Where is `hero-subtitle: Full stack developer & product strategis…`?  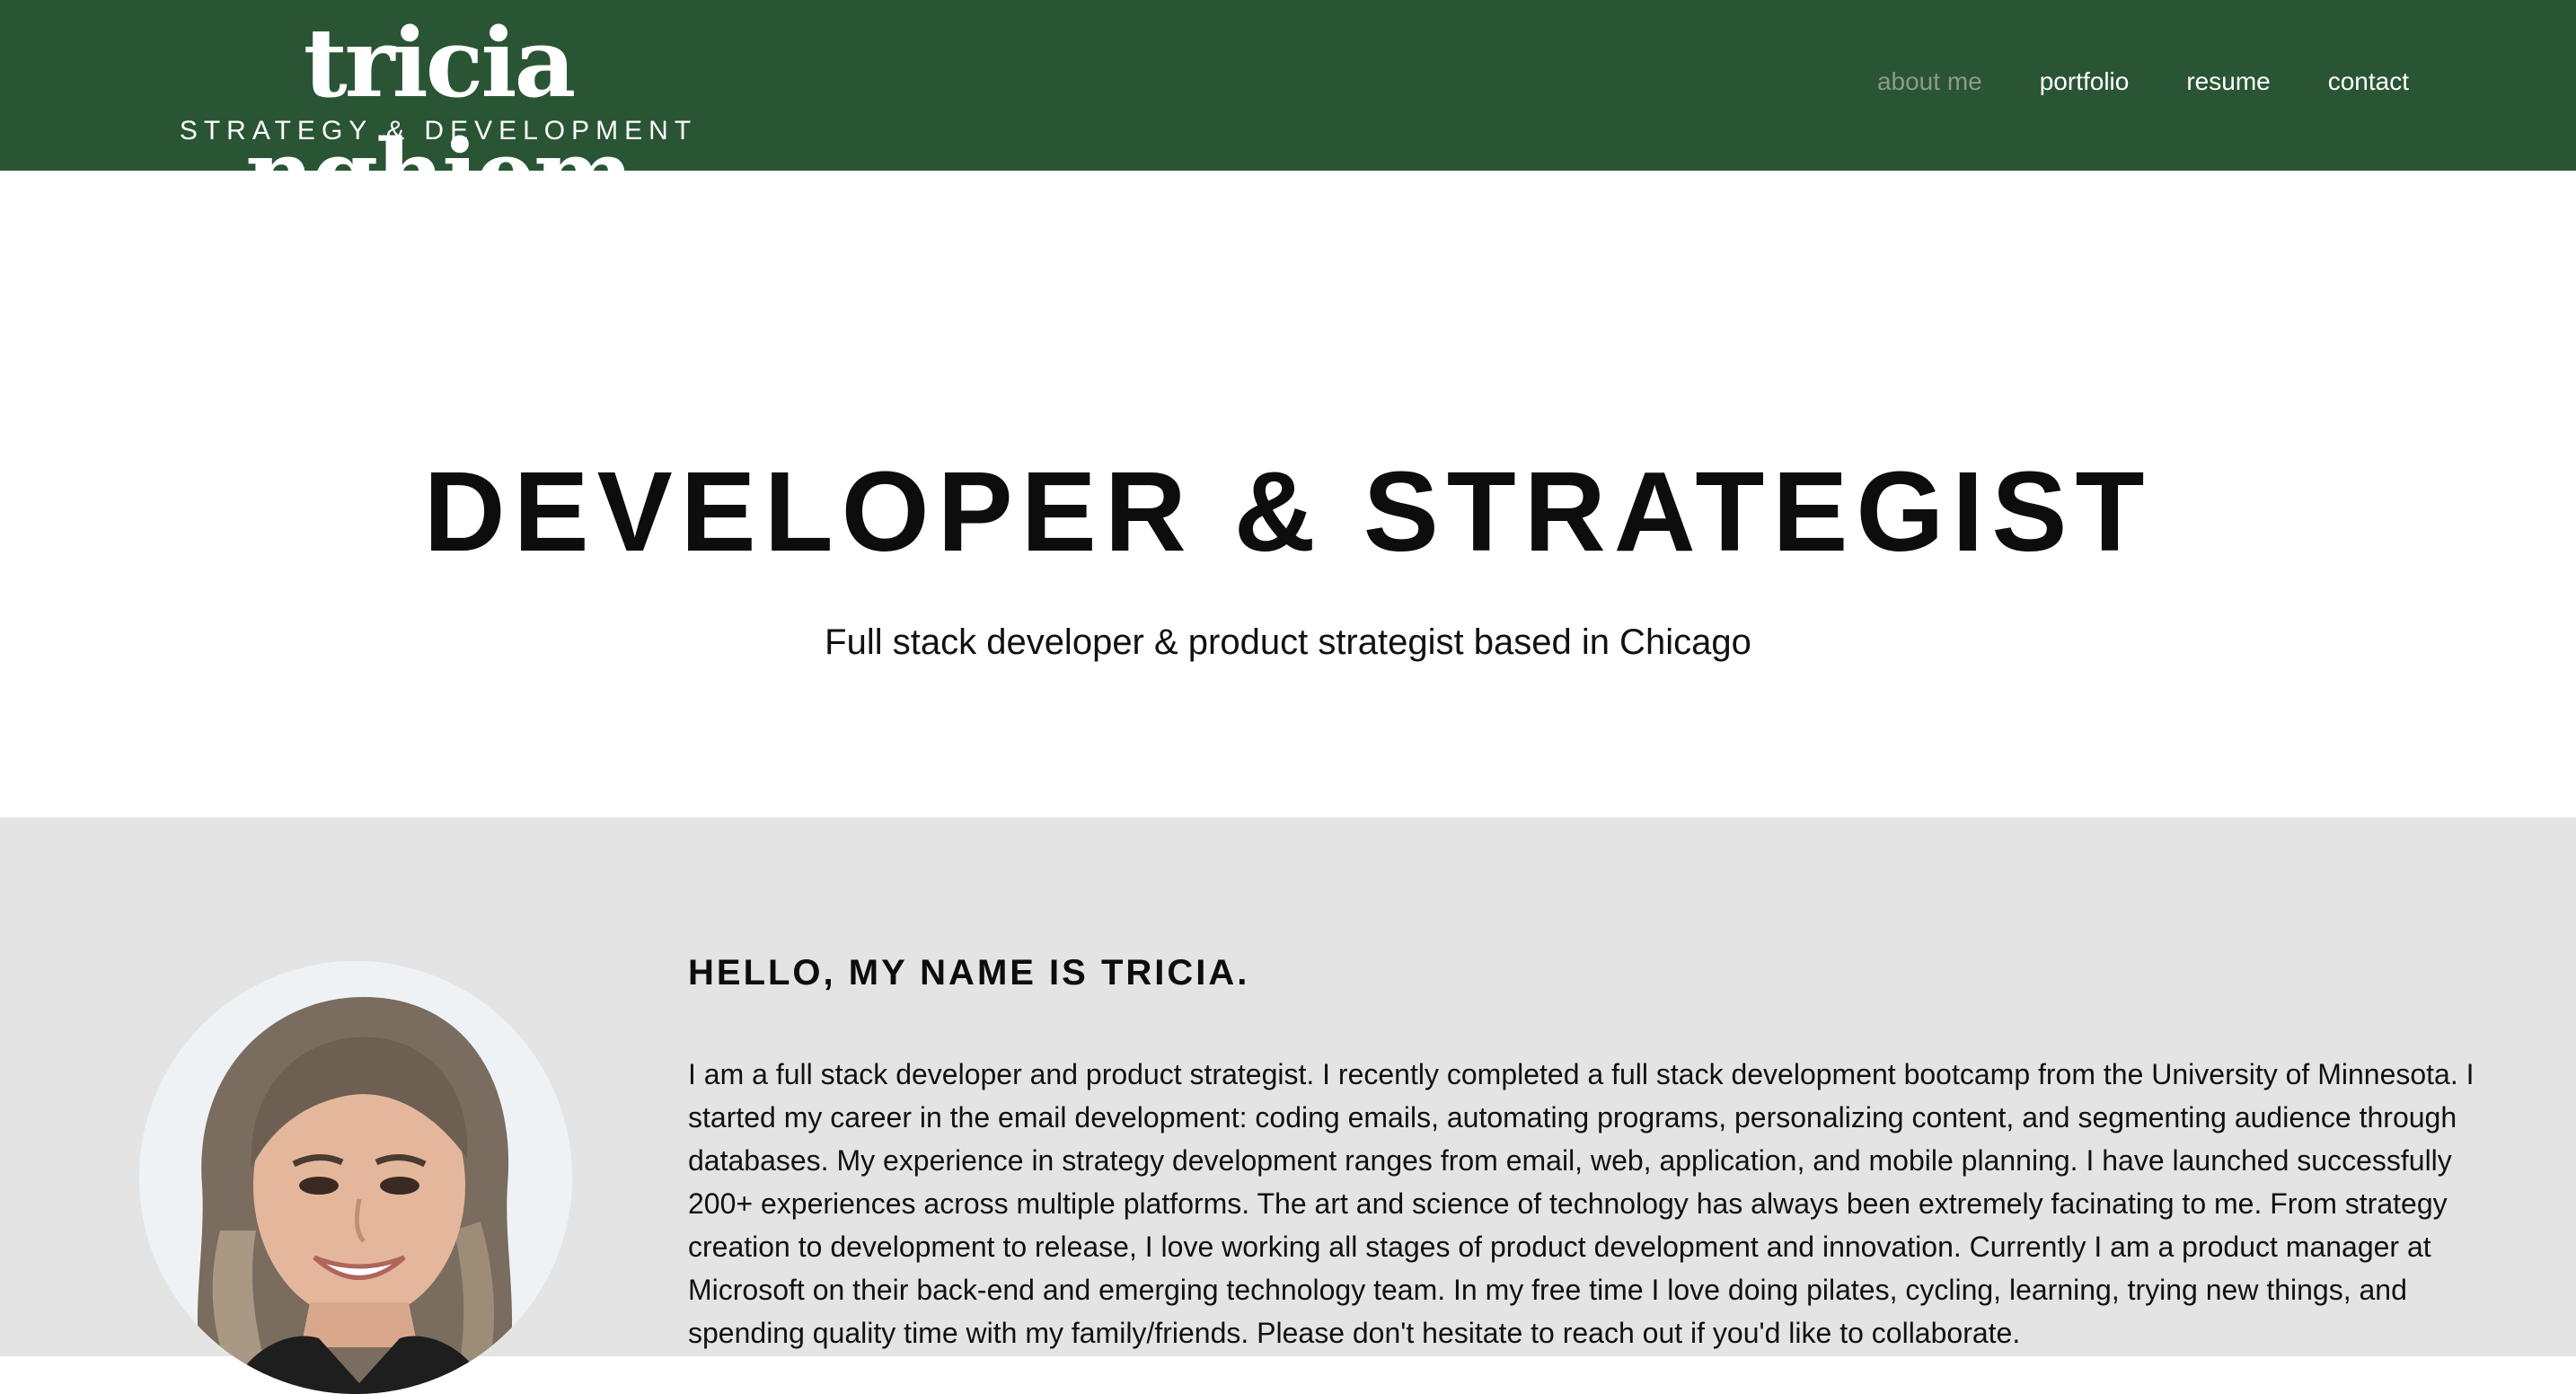 hero-subtitle: Full stack developer & product strategis… is located at coordinates (1288, 642).